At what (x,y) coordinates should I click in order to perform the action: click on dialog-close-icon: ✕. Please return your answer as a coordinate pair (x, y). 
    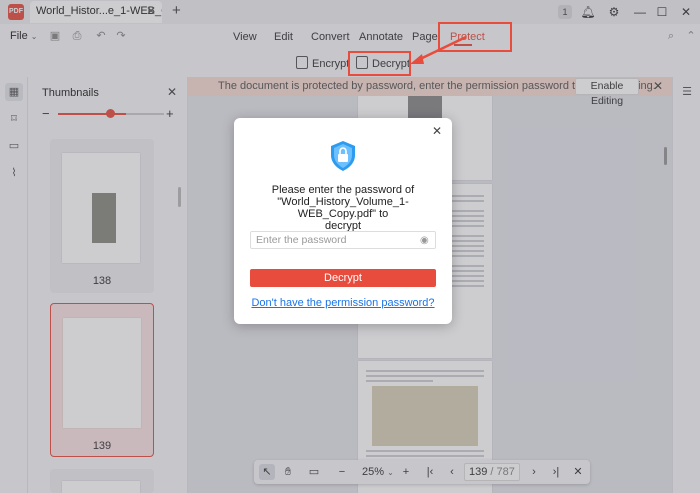
    Looking at the image, I should click on (437, 131).